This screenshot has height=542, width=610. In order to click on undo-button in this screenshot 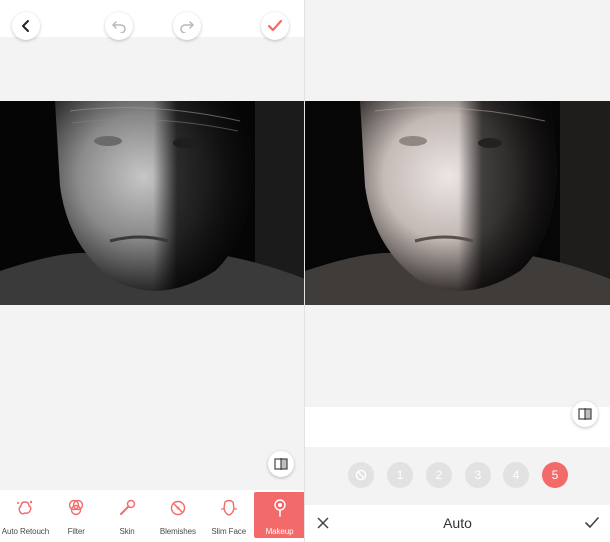, I will do `click(119, 26)`.